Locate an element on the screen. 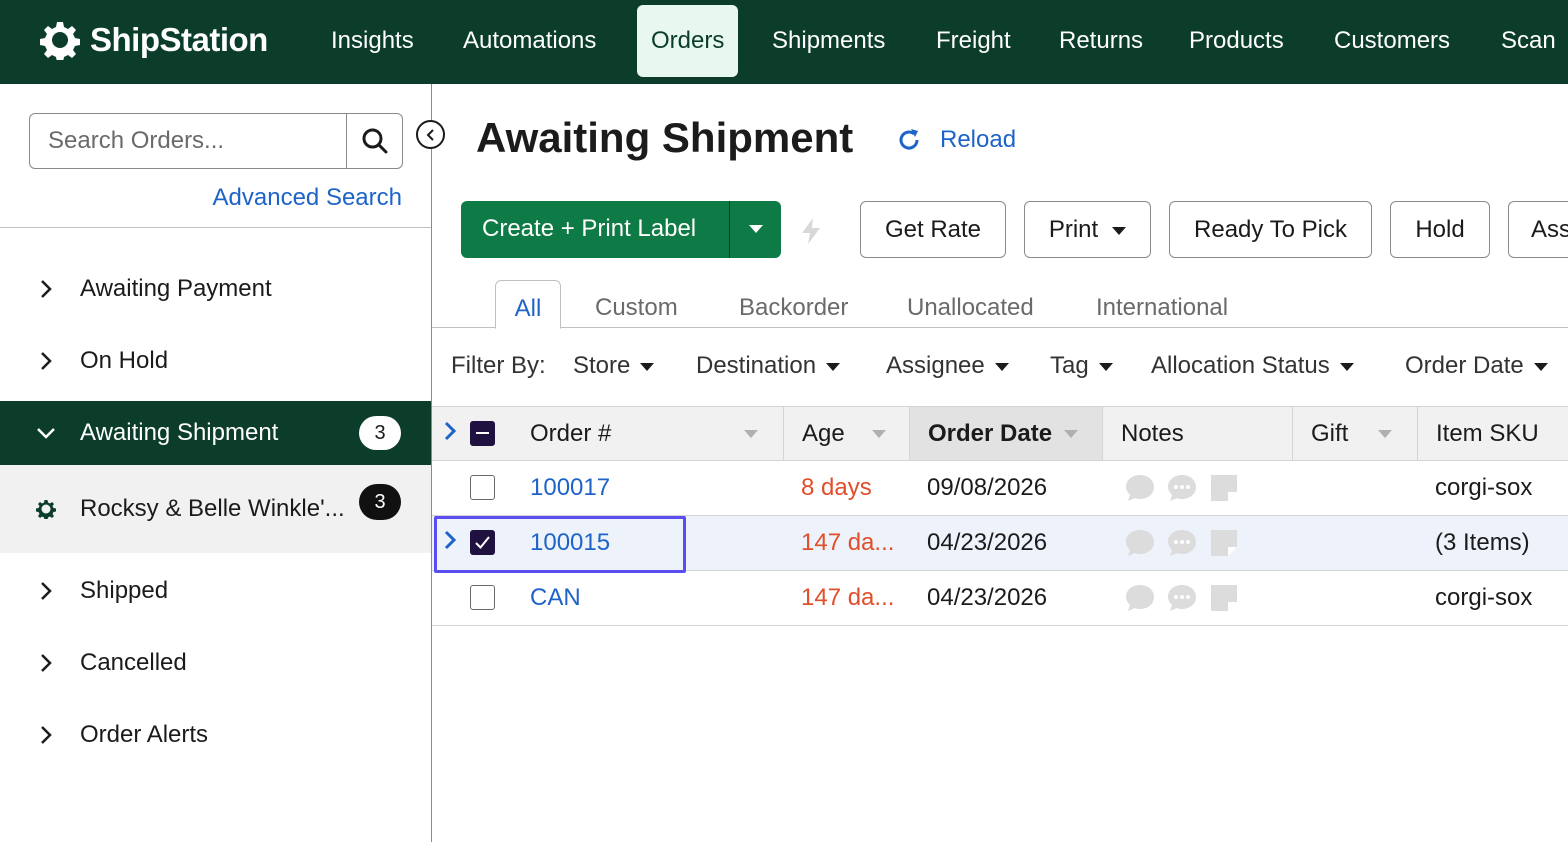 This screenshot has width=1568, height=842. filter-allocation-status: Allocation Status is located at coordinates (1252, 366).